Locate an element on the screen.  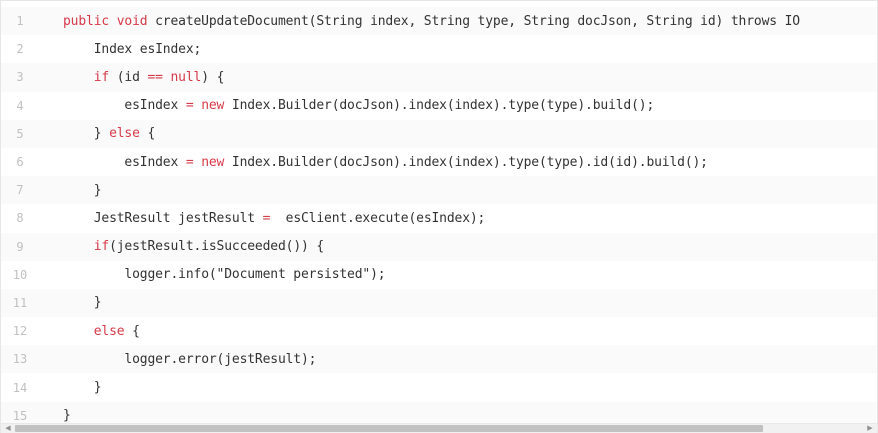
line-code: Index esIndex; is located at coordinates (120, 49).